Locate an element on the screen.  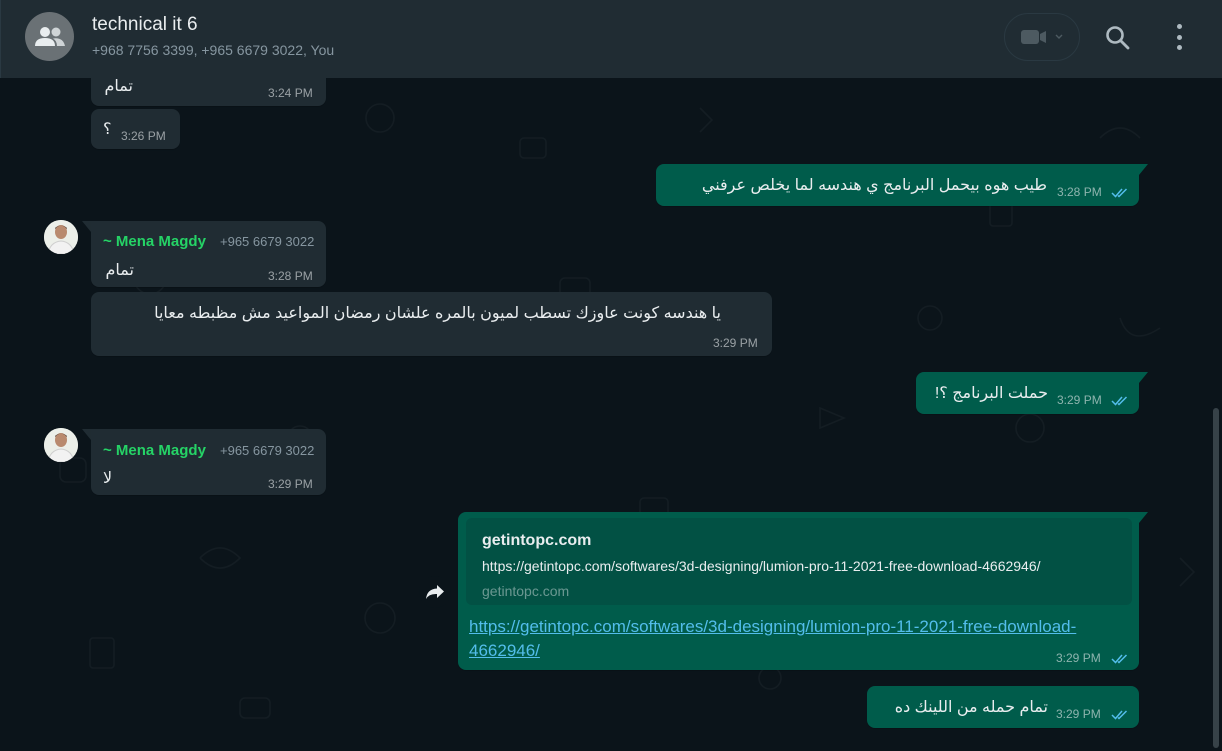
chat-title: technical it 6 is located at coordinates (145, 25).